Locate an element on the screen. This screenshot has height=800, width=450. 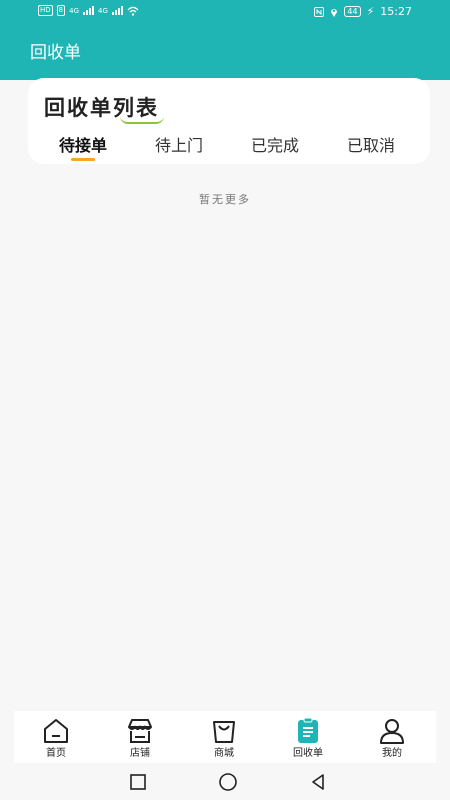
home-button-icon is located at coordinates (228, 782).